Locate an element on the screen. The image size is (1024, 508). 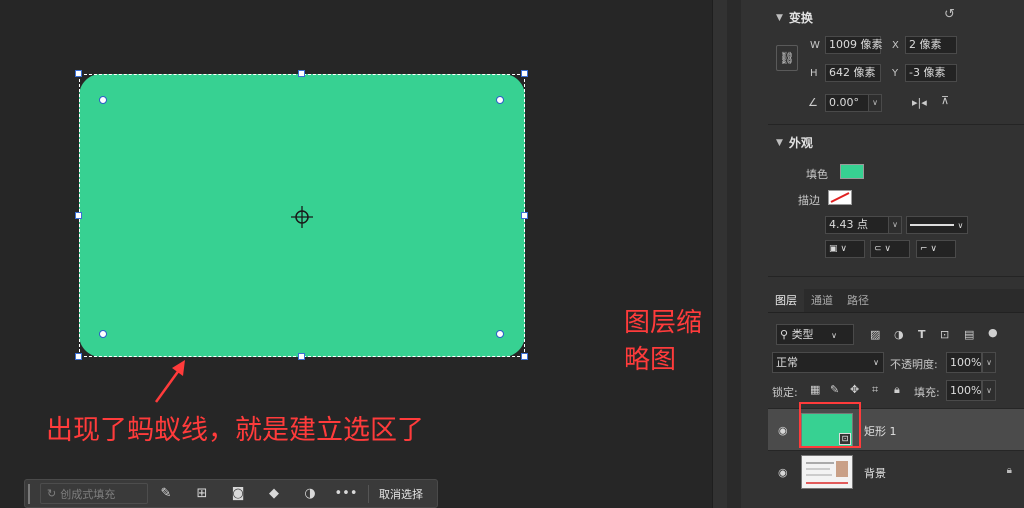
stroke-width-chevron-icon: ∨ is located at coordinates (895, 225).